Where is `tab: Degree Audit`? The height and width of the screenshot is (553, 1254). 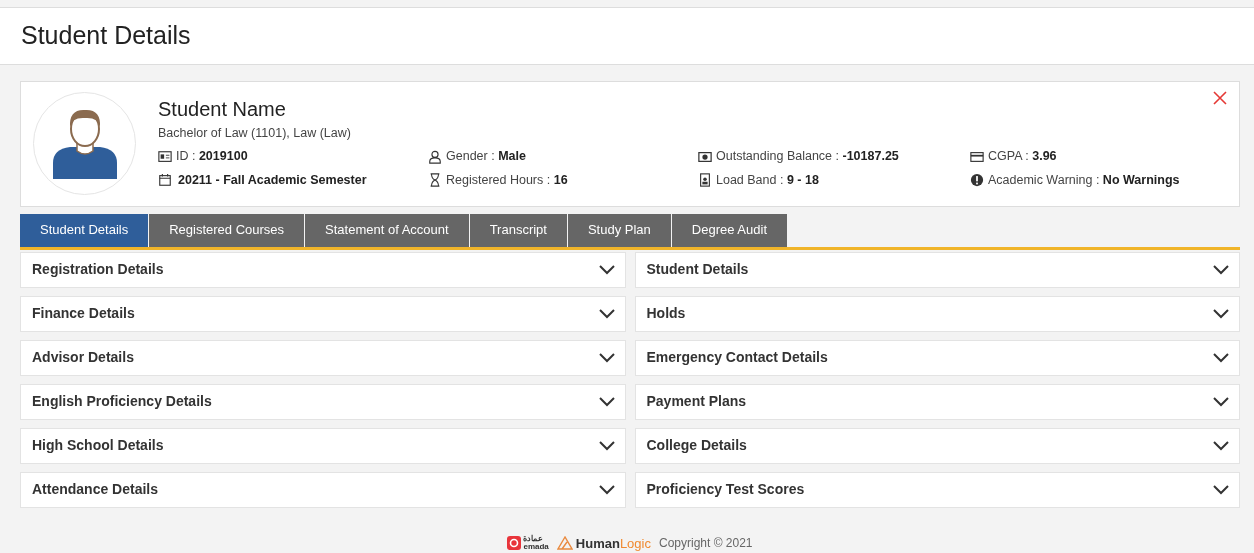 tab: Degree Audit is located at coordinates (729, 230).